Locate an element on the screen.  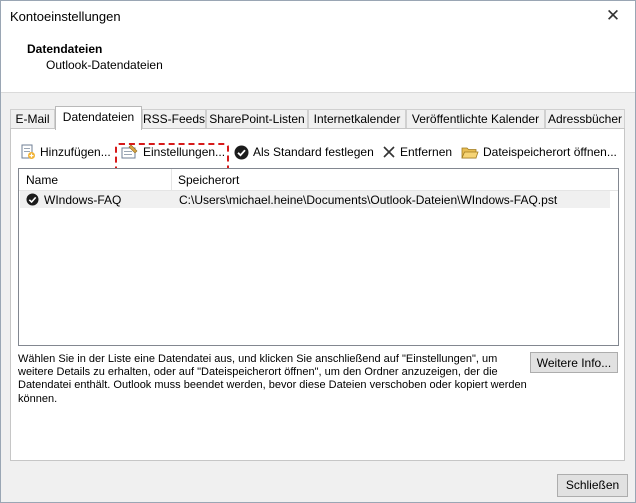
list-header: Name Speicherort is located at coordinates (318, 180).